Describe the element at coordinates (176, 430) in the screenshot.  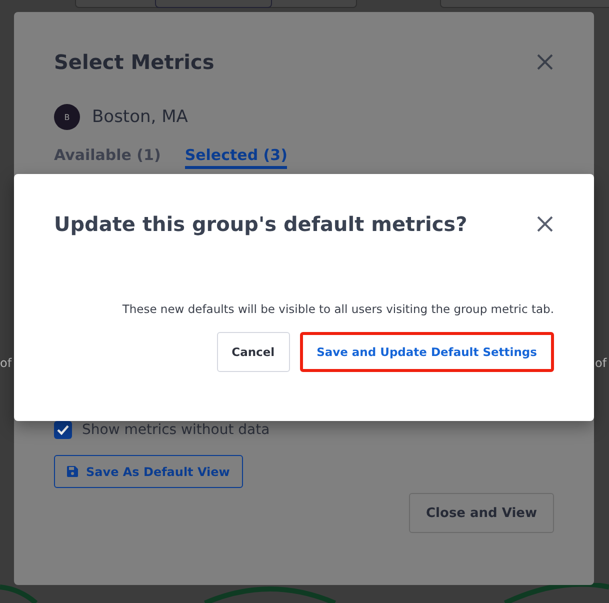
I see `checkbox-label: Show metrics without data` at that location.